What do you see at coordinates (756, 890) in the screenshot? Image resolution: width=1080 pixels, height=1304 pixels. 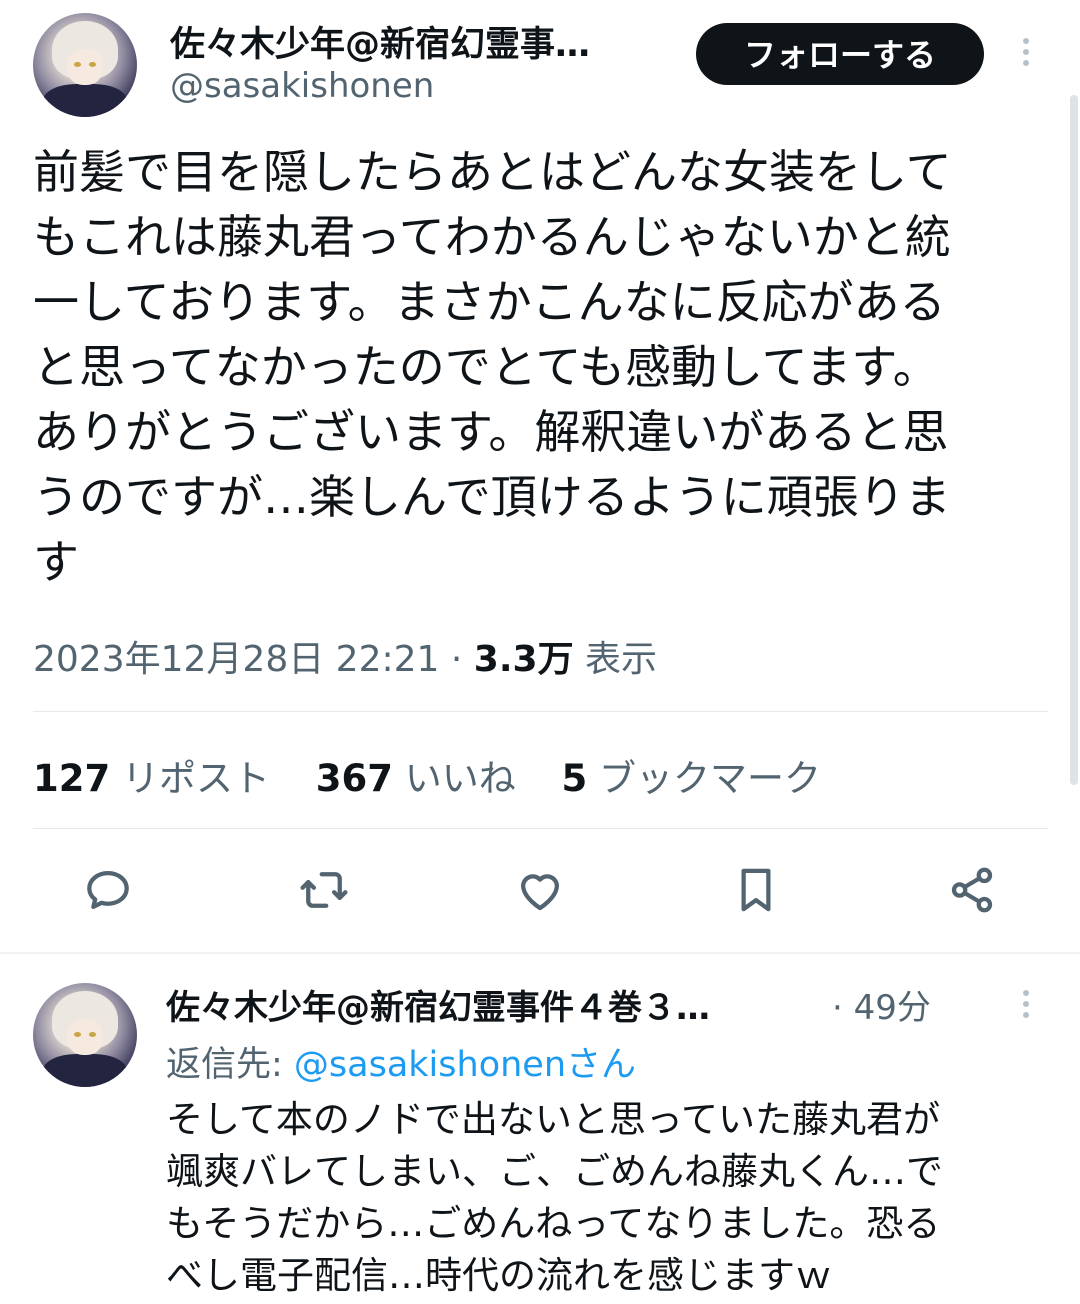 I see `bookmark-icon` at bounding box center [756, 890].